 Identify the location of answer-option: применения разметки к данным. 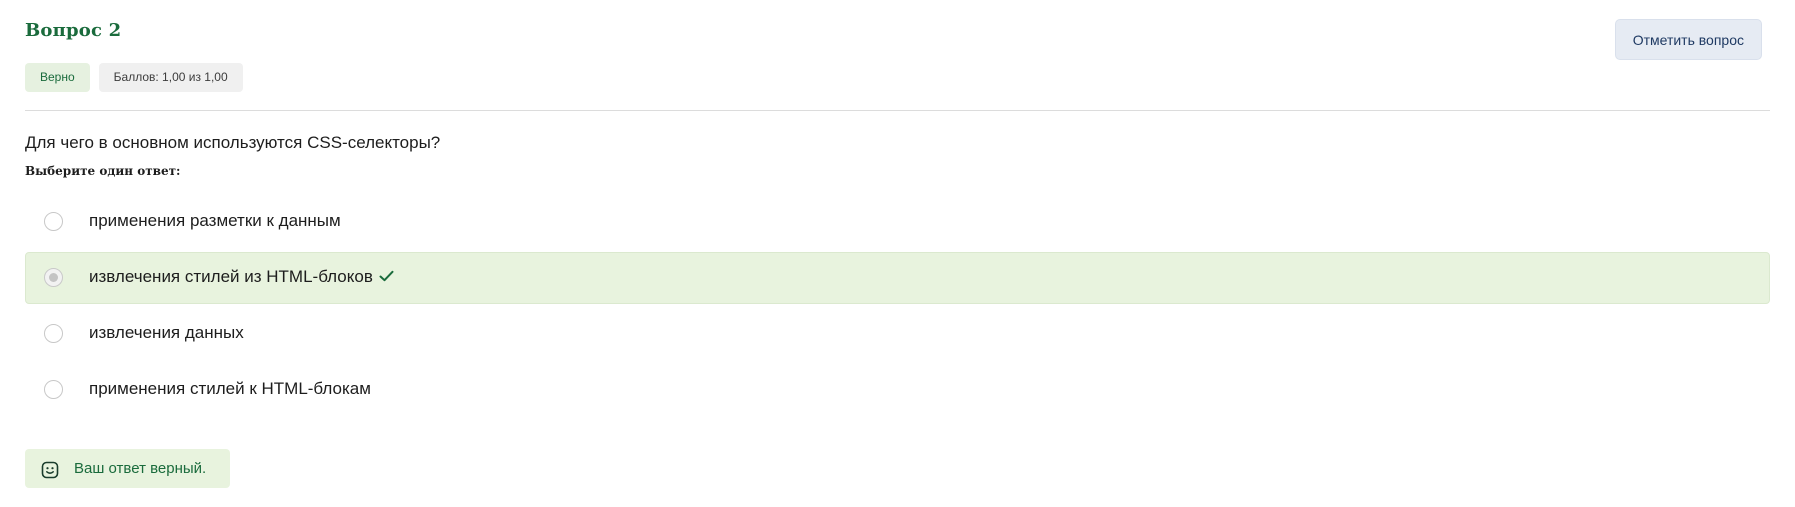
(897, 222).